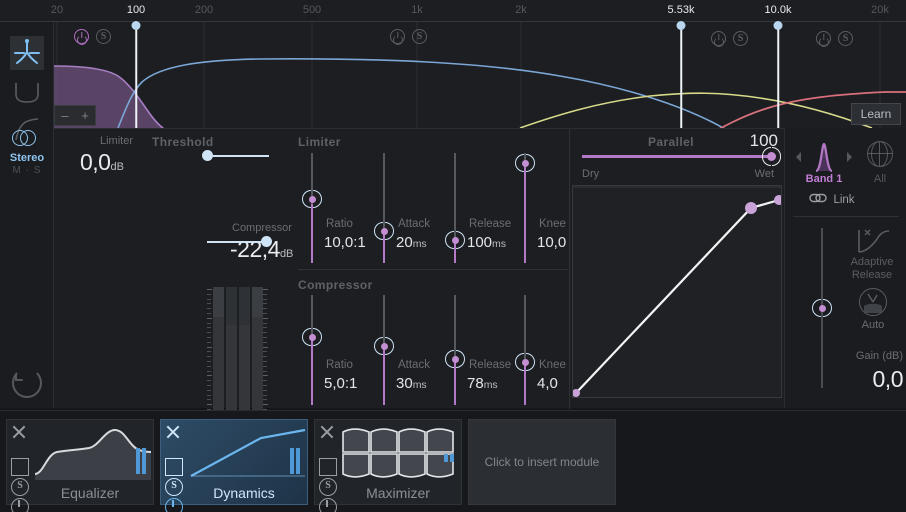 This screenshot has height=512, width=906. I want to click on stereo-mode-selector: Stereo M · S, so click(27, 153).